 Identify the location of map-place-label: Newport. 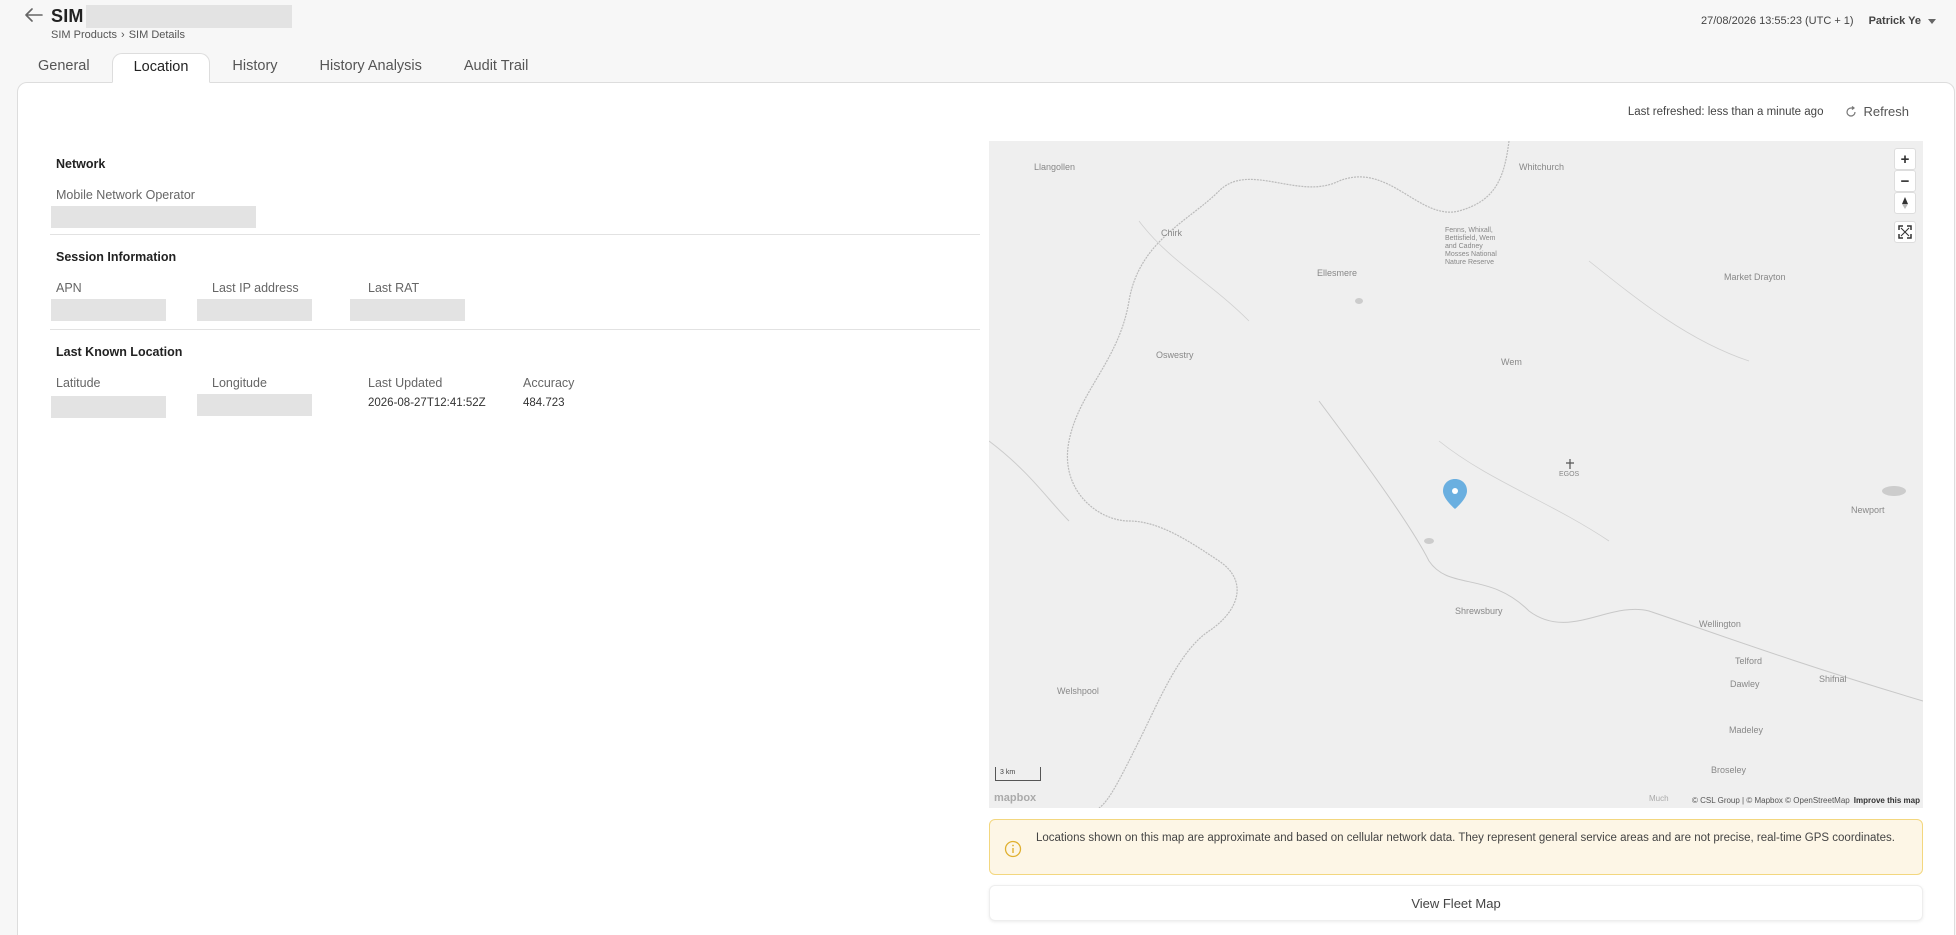
(1868, 510).